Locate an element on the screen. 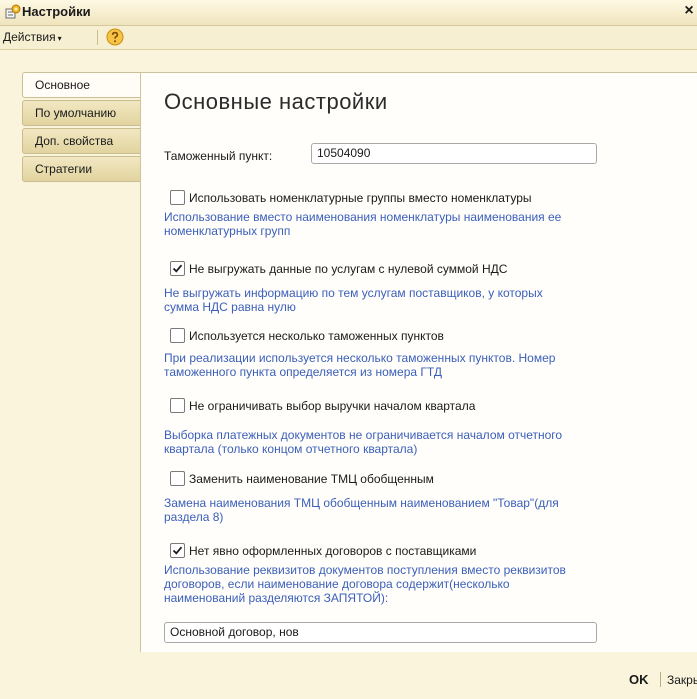 The width and height of the screenshot is (697, 699). contracts-input: Основной договор, нов is located at coordinates (380, 632).